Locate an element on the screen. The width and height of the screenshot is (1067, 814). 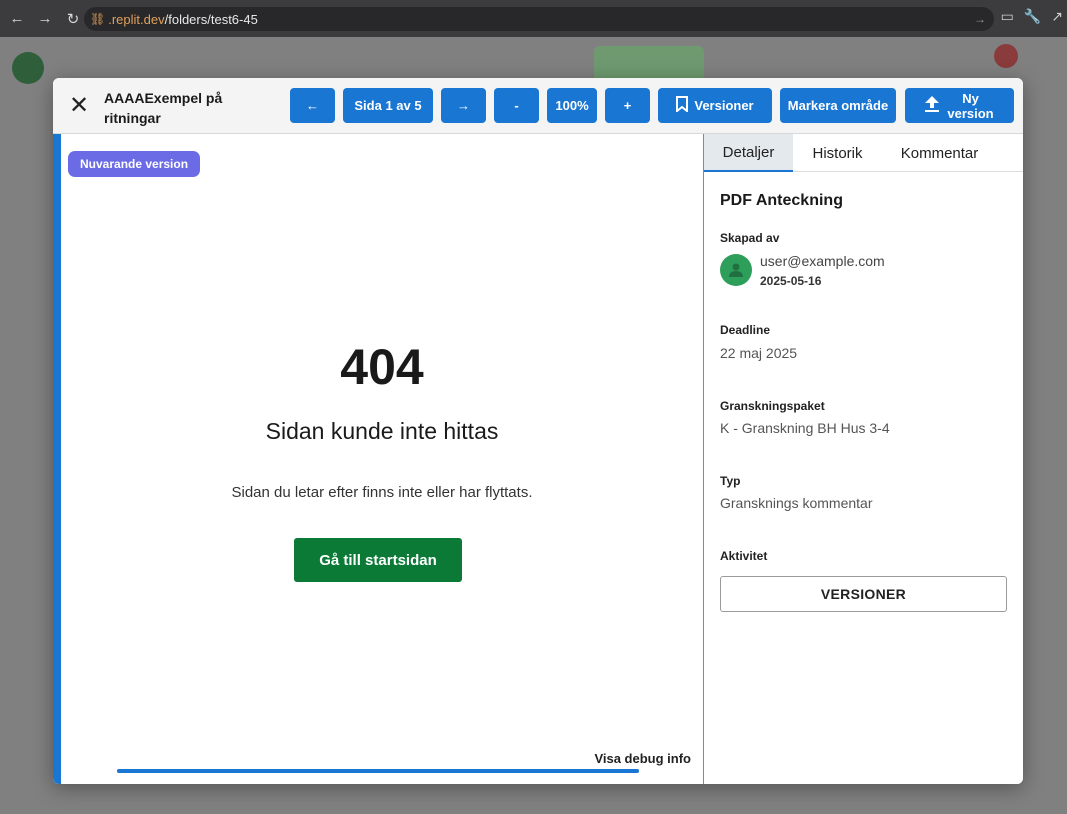
versions-toolbar-button: Versioner is located at coordinates (715, 105).